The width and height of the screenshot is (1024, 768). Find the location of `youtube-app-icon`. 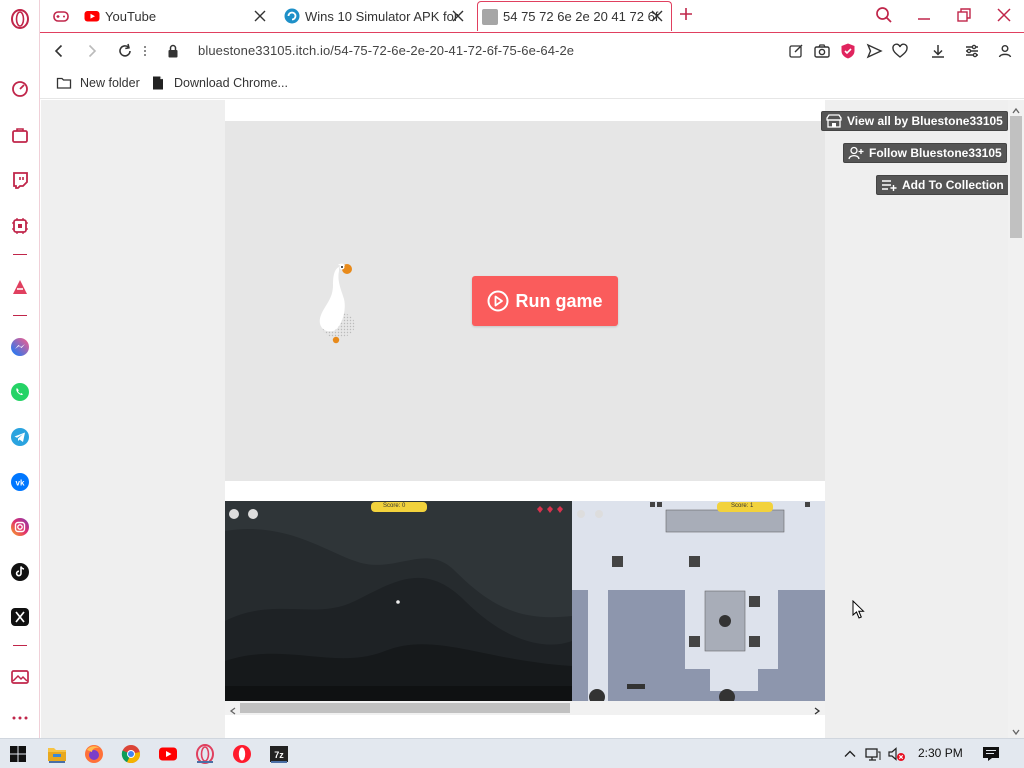

youtube-app-icon is located at coordinates (168, 754).